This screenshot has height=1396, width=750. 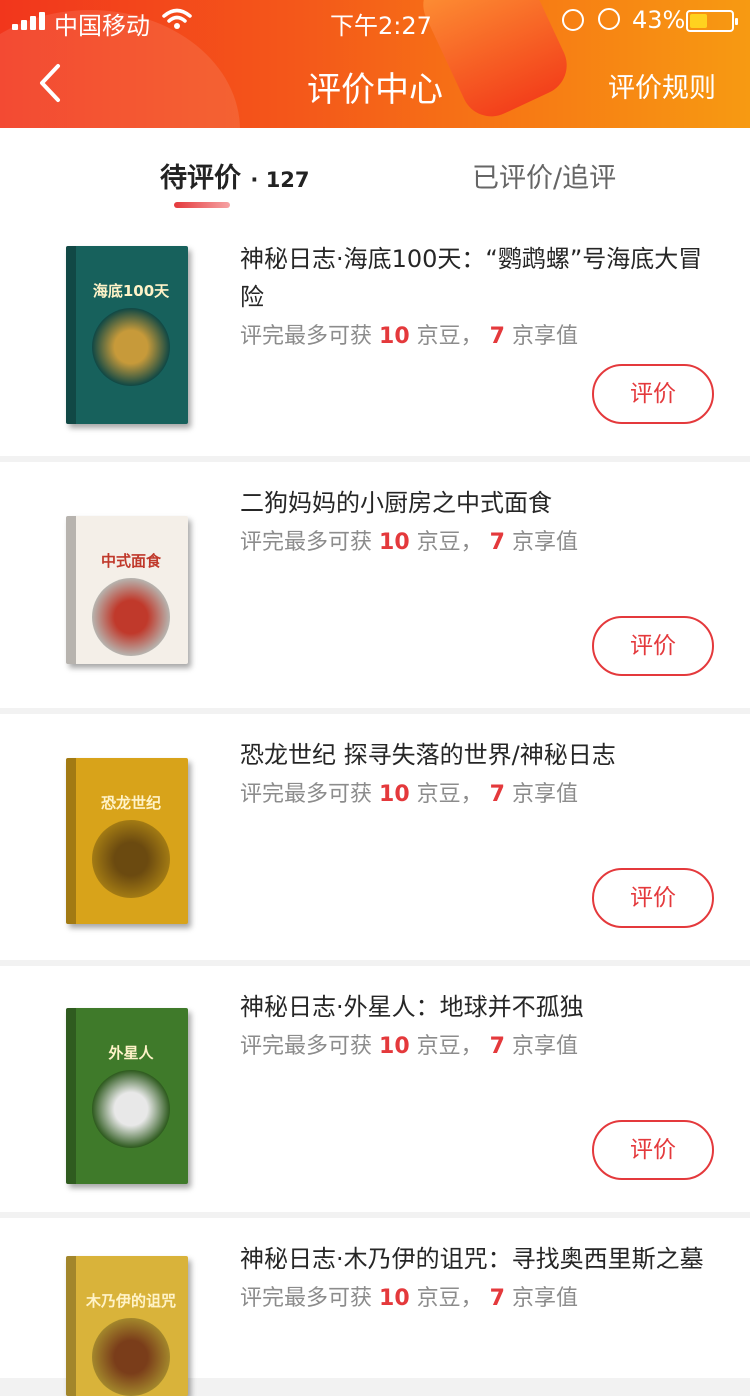 What do you see at coordinates (475, 755) in the screenshot?
I see `product-name: 恐龙世纪 探寻失落的世界/神秘日志` at bounding box center [475, 755].